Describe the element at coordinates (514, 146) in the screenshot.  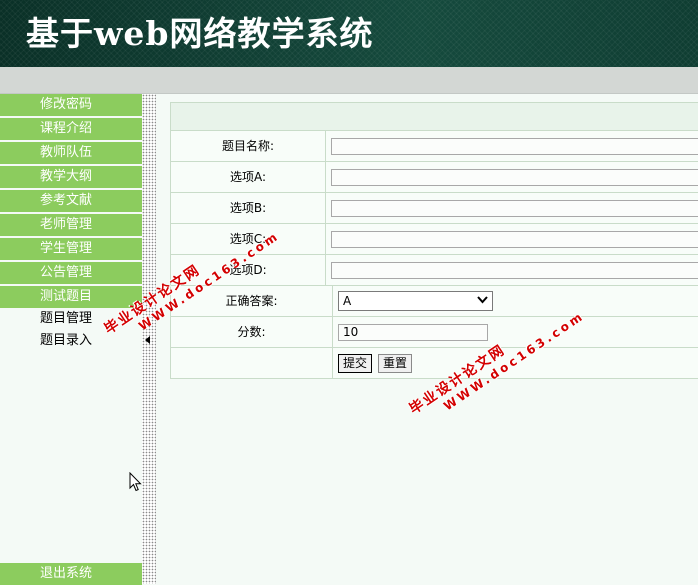
I see `question-title-input` at that location.